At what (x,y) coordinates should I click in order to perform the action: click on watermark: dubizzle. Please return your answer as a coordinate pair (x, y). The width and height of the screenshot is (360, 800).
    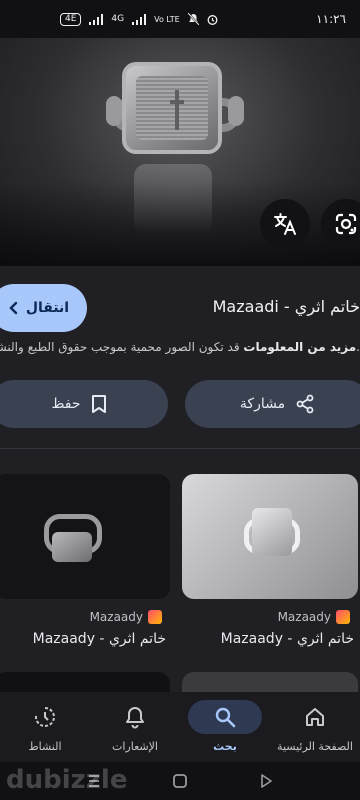
    Looking at the image, I should click on (67, 780).